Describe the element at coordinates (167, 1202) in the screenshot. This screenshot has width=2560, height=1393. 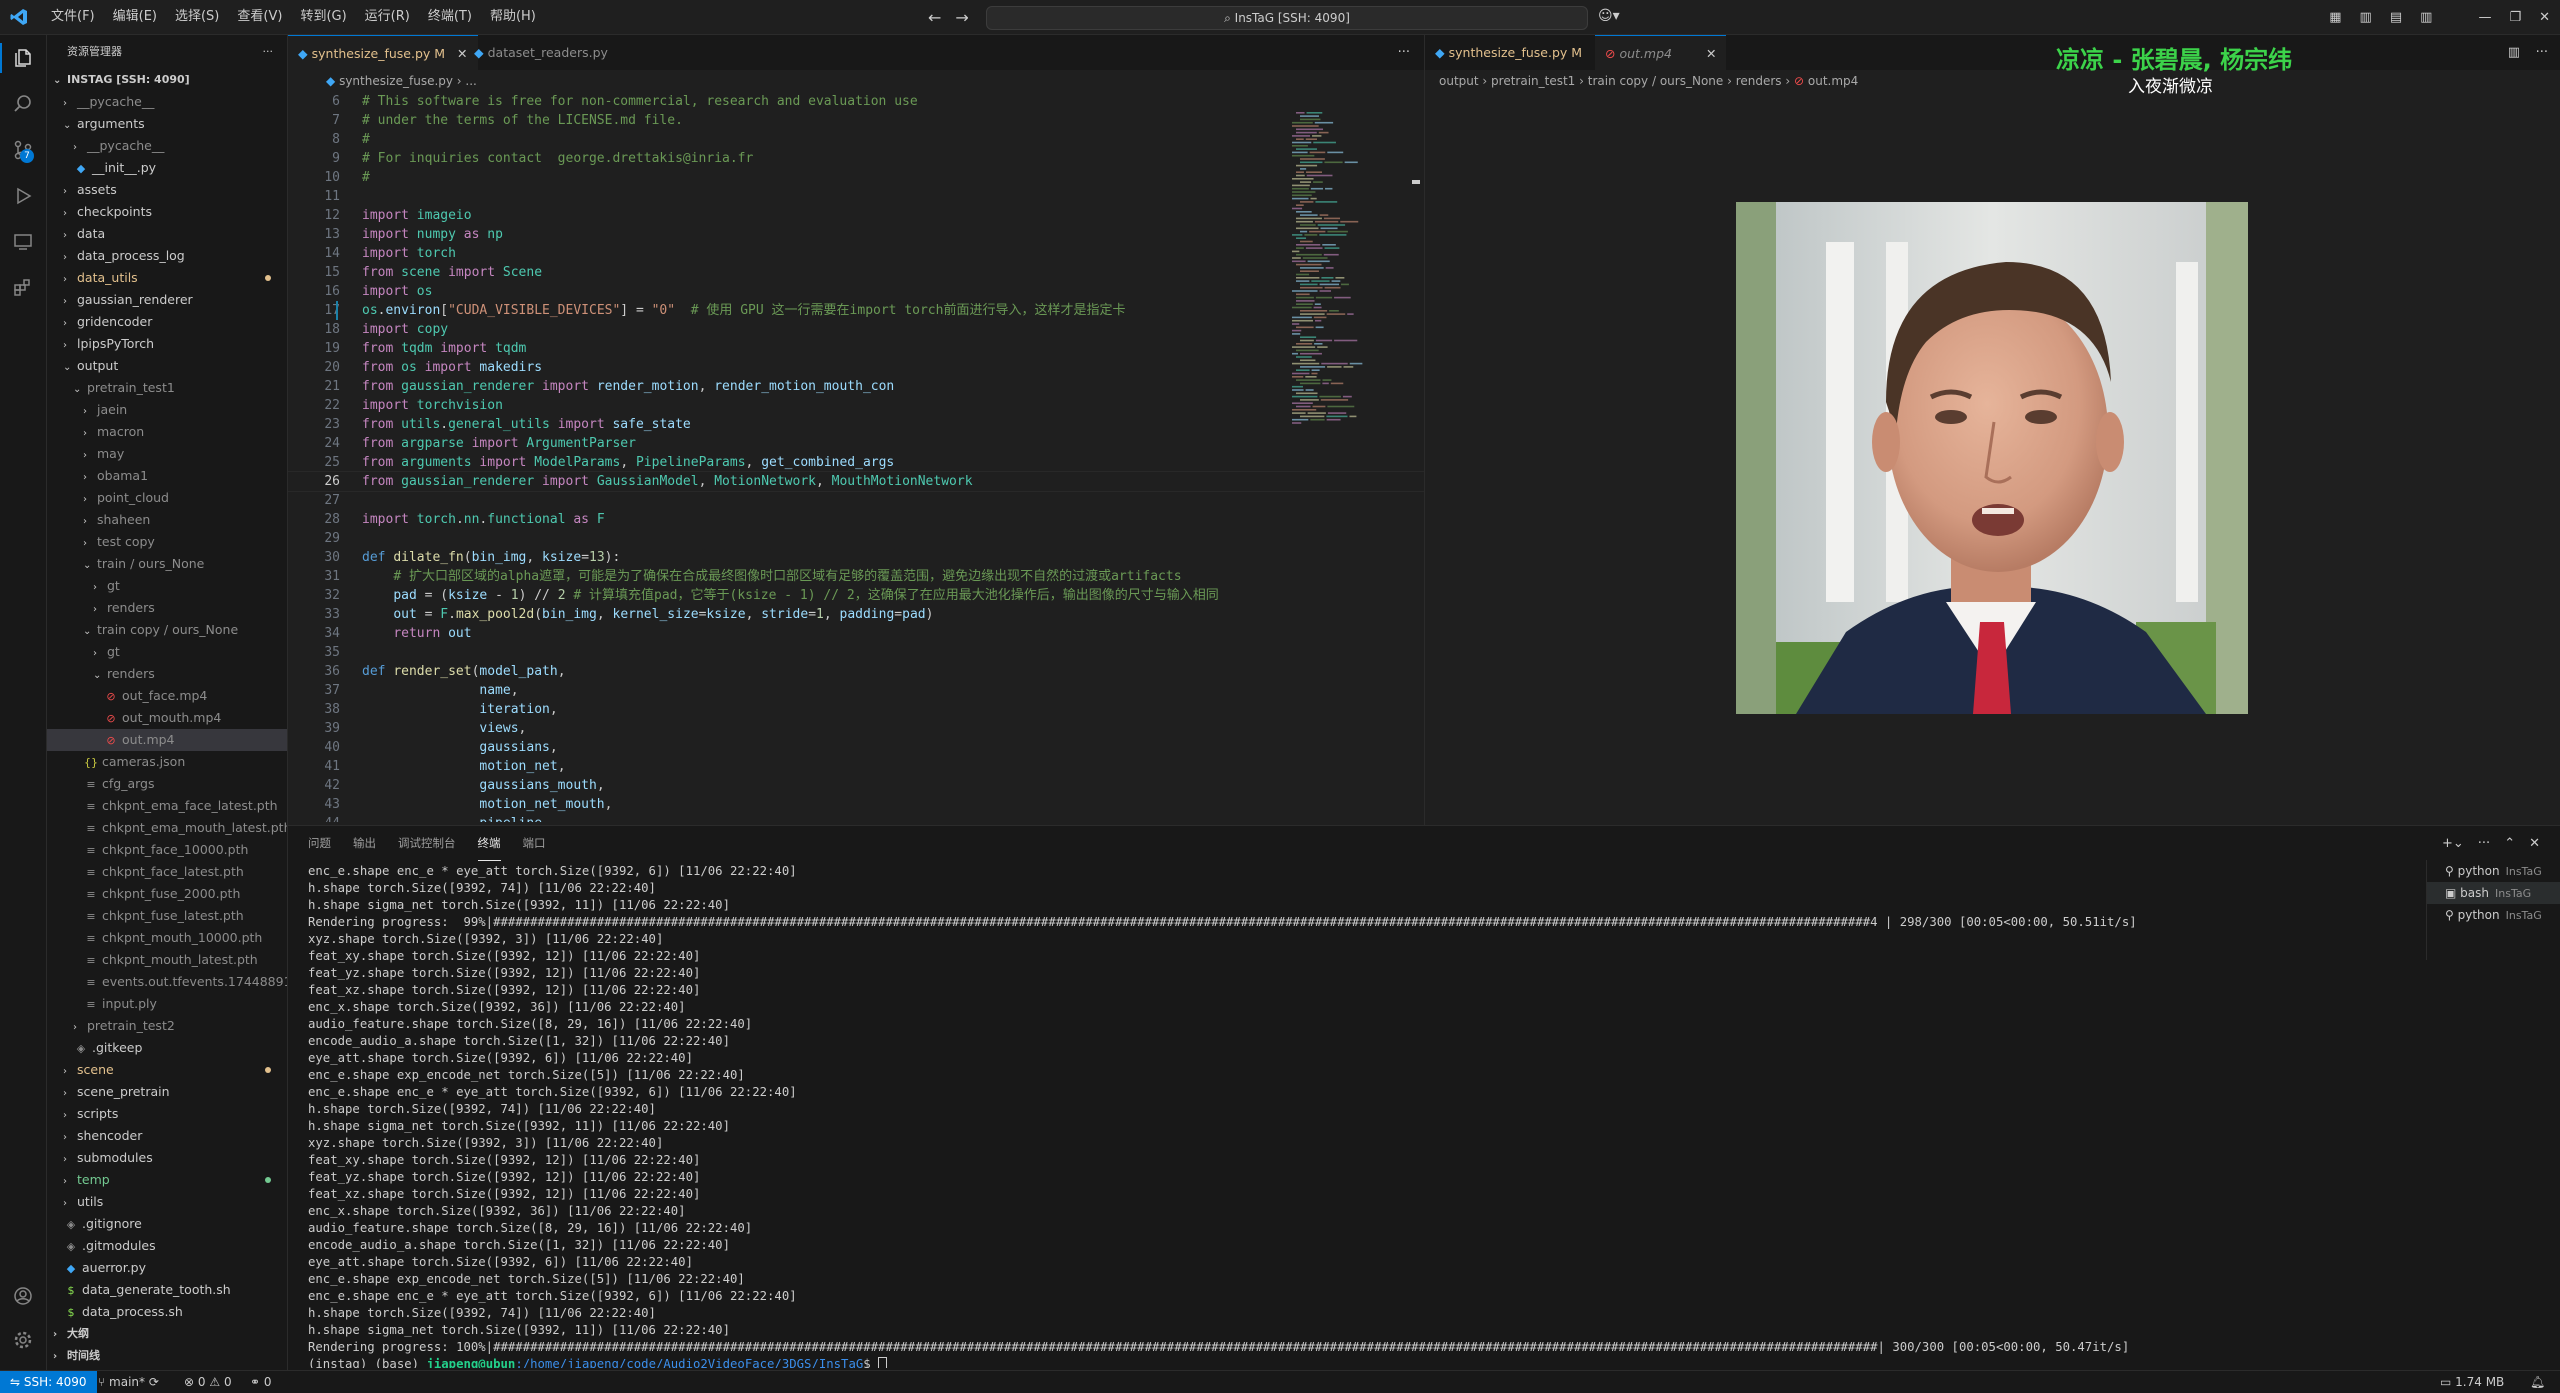
I see `tree-folder: › utils` at that location.